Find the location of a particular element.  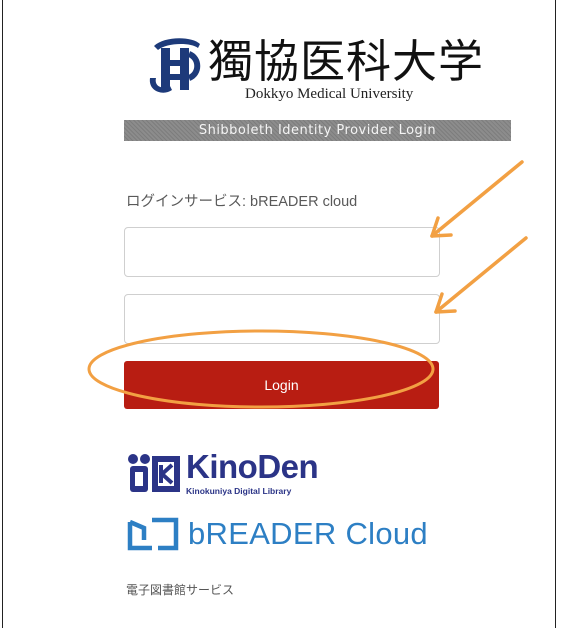

university-name-kanji: 獨協医科大学 is located at coordinates (346, 61).